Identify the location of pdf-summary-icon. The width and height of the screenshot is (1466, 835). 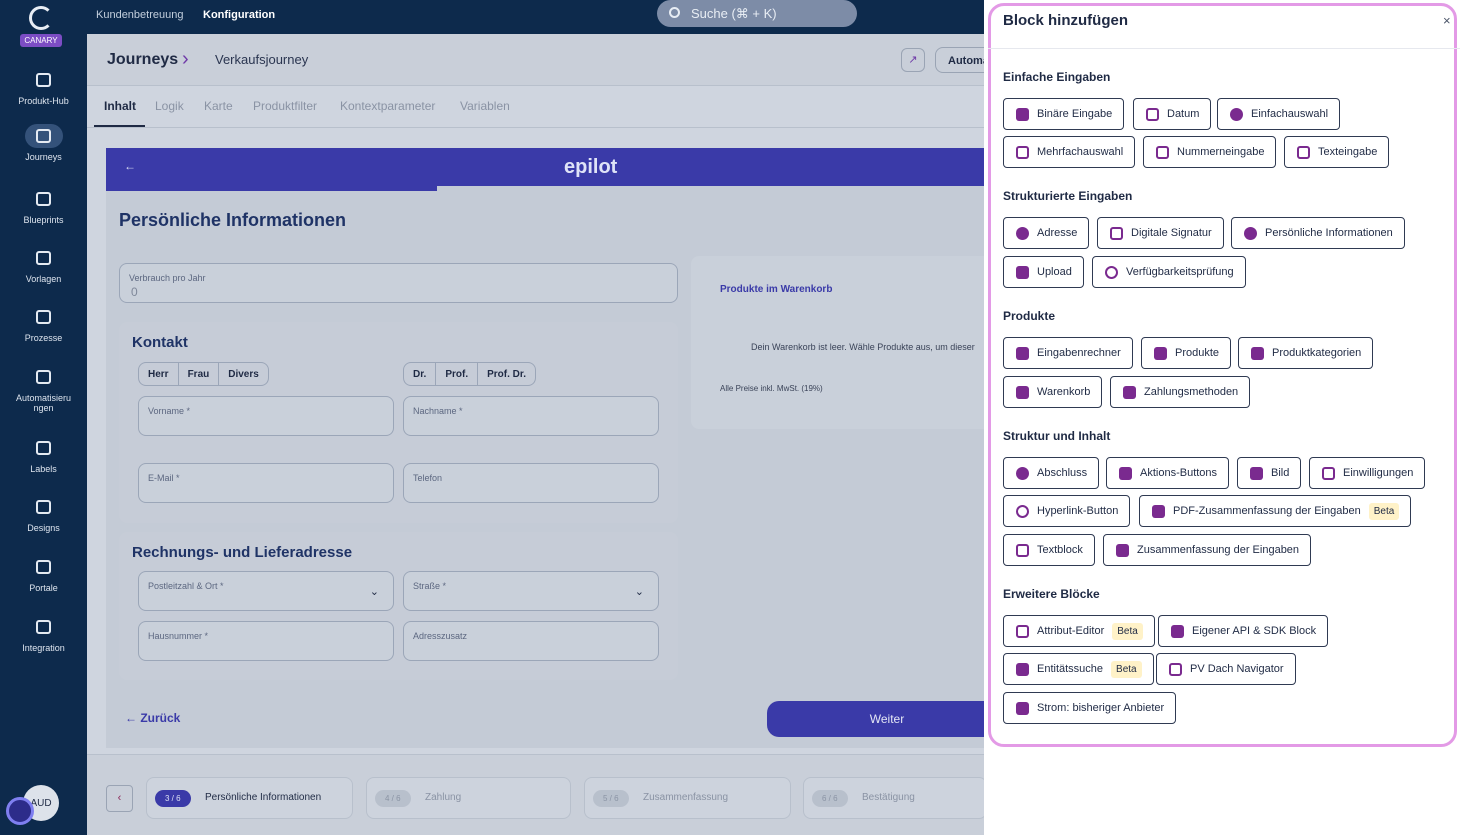
(1158, 511).